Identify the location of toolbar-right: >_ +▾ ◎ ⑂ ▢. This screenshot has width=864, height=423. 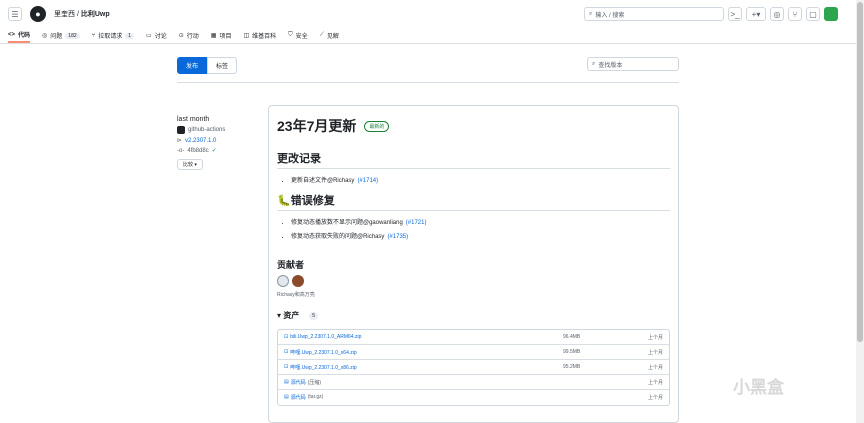
(783, 14).